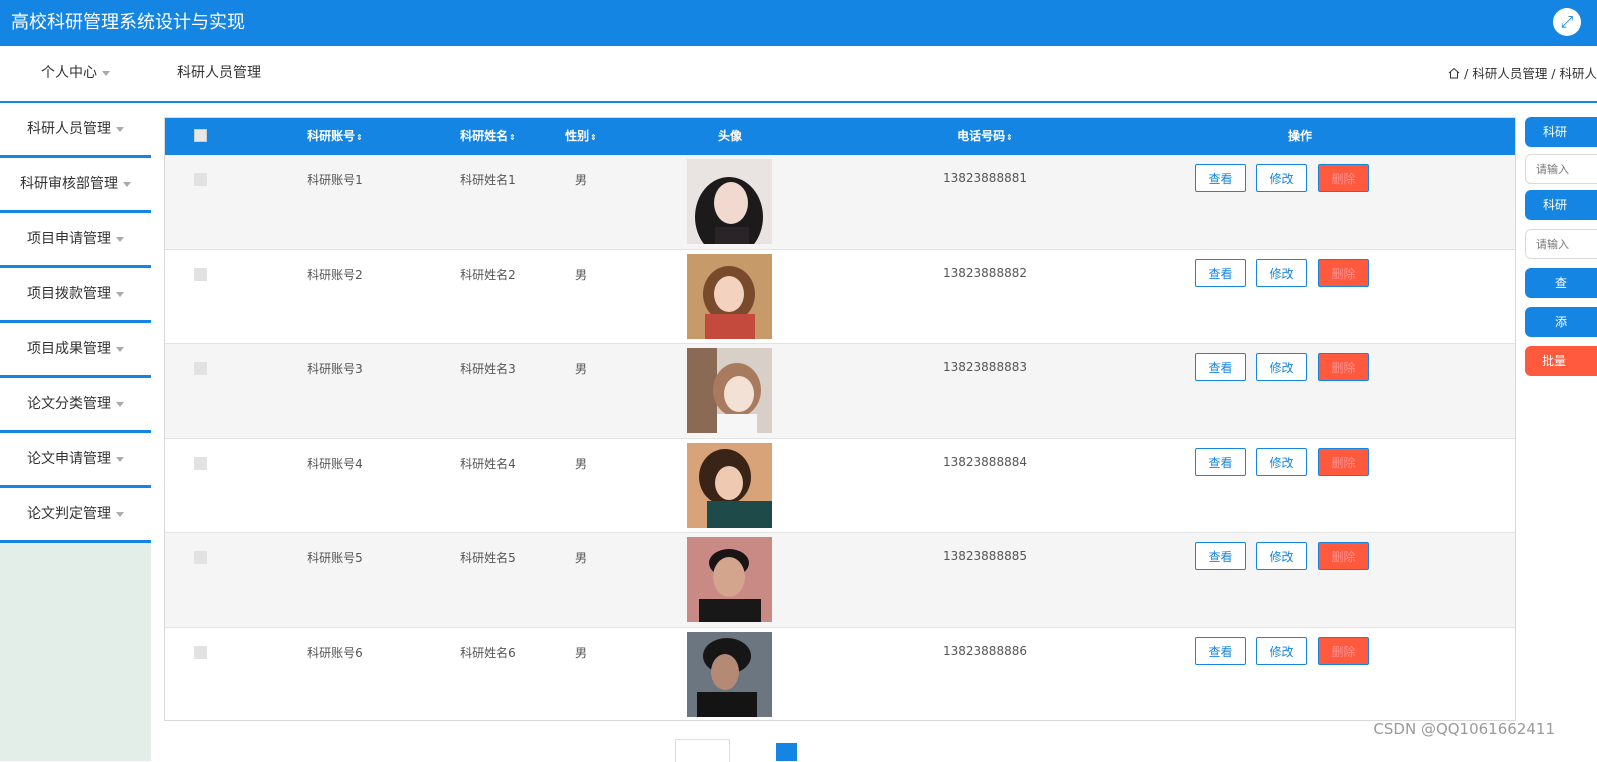 The image size is (1597, 762). What do you see at coordinates (488, 369) in the screenshot?
I see `cell-name: 科研姓名3` at bounding box center [488, 369].